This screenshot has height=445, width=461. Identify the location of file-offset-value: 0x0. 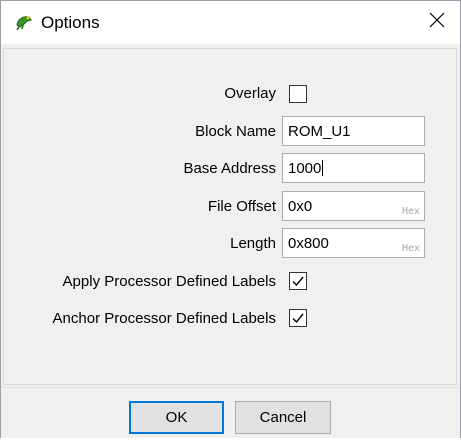
(300, 206).